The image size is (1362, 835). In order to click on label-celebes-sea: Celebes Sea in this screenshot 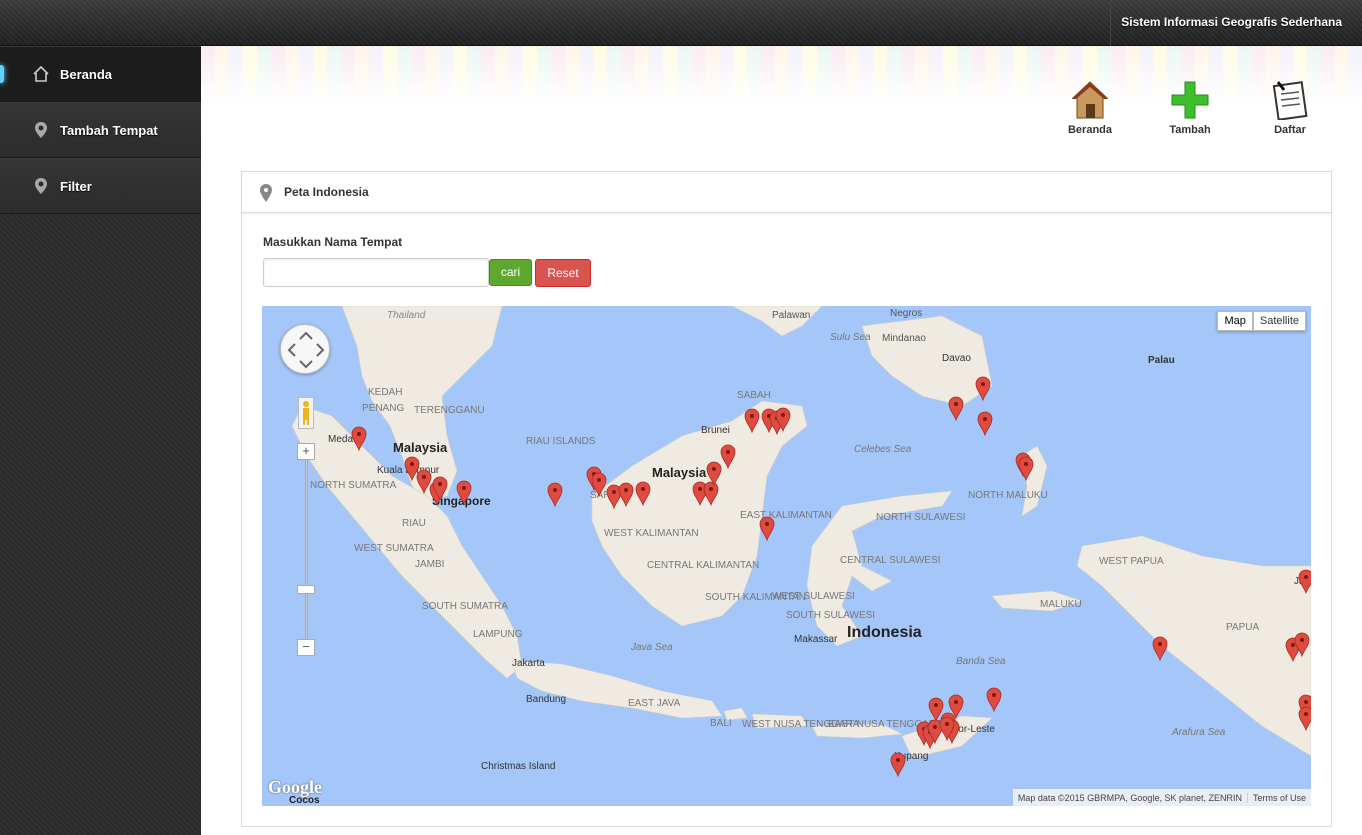, I will do `click(883, 449)`.